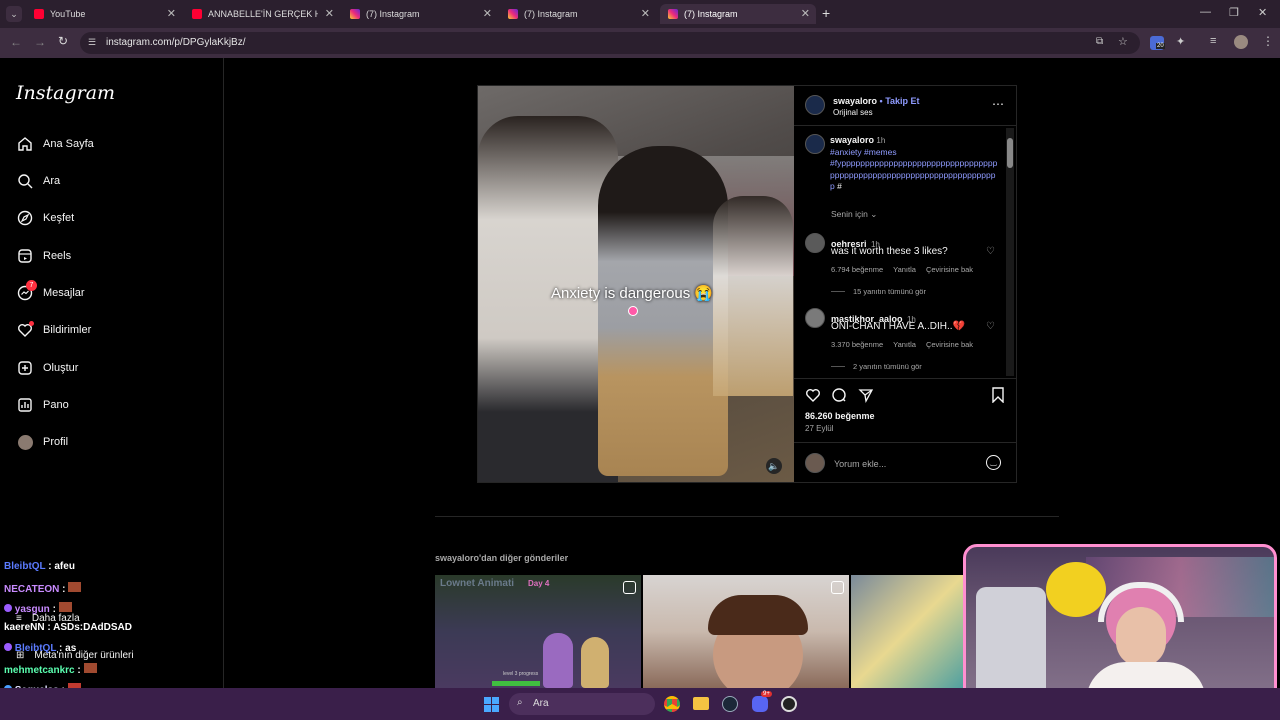  What do you see at coordinates (1076, 589) in the screenshot?
I see `pikachu-plush` at bounding box center [1076, 589].